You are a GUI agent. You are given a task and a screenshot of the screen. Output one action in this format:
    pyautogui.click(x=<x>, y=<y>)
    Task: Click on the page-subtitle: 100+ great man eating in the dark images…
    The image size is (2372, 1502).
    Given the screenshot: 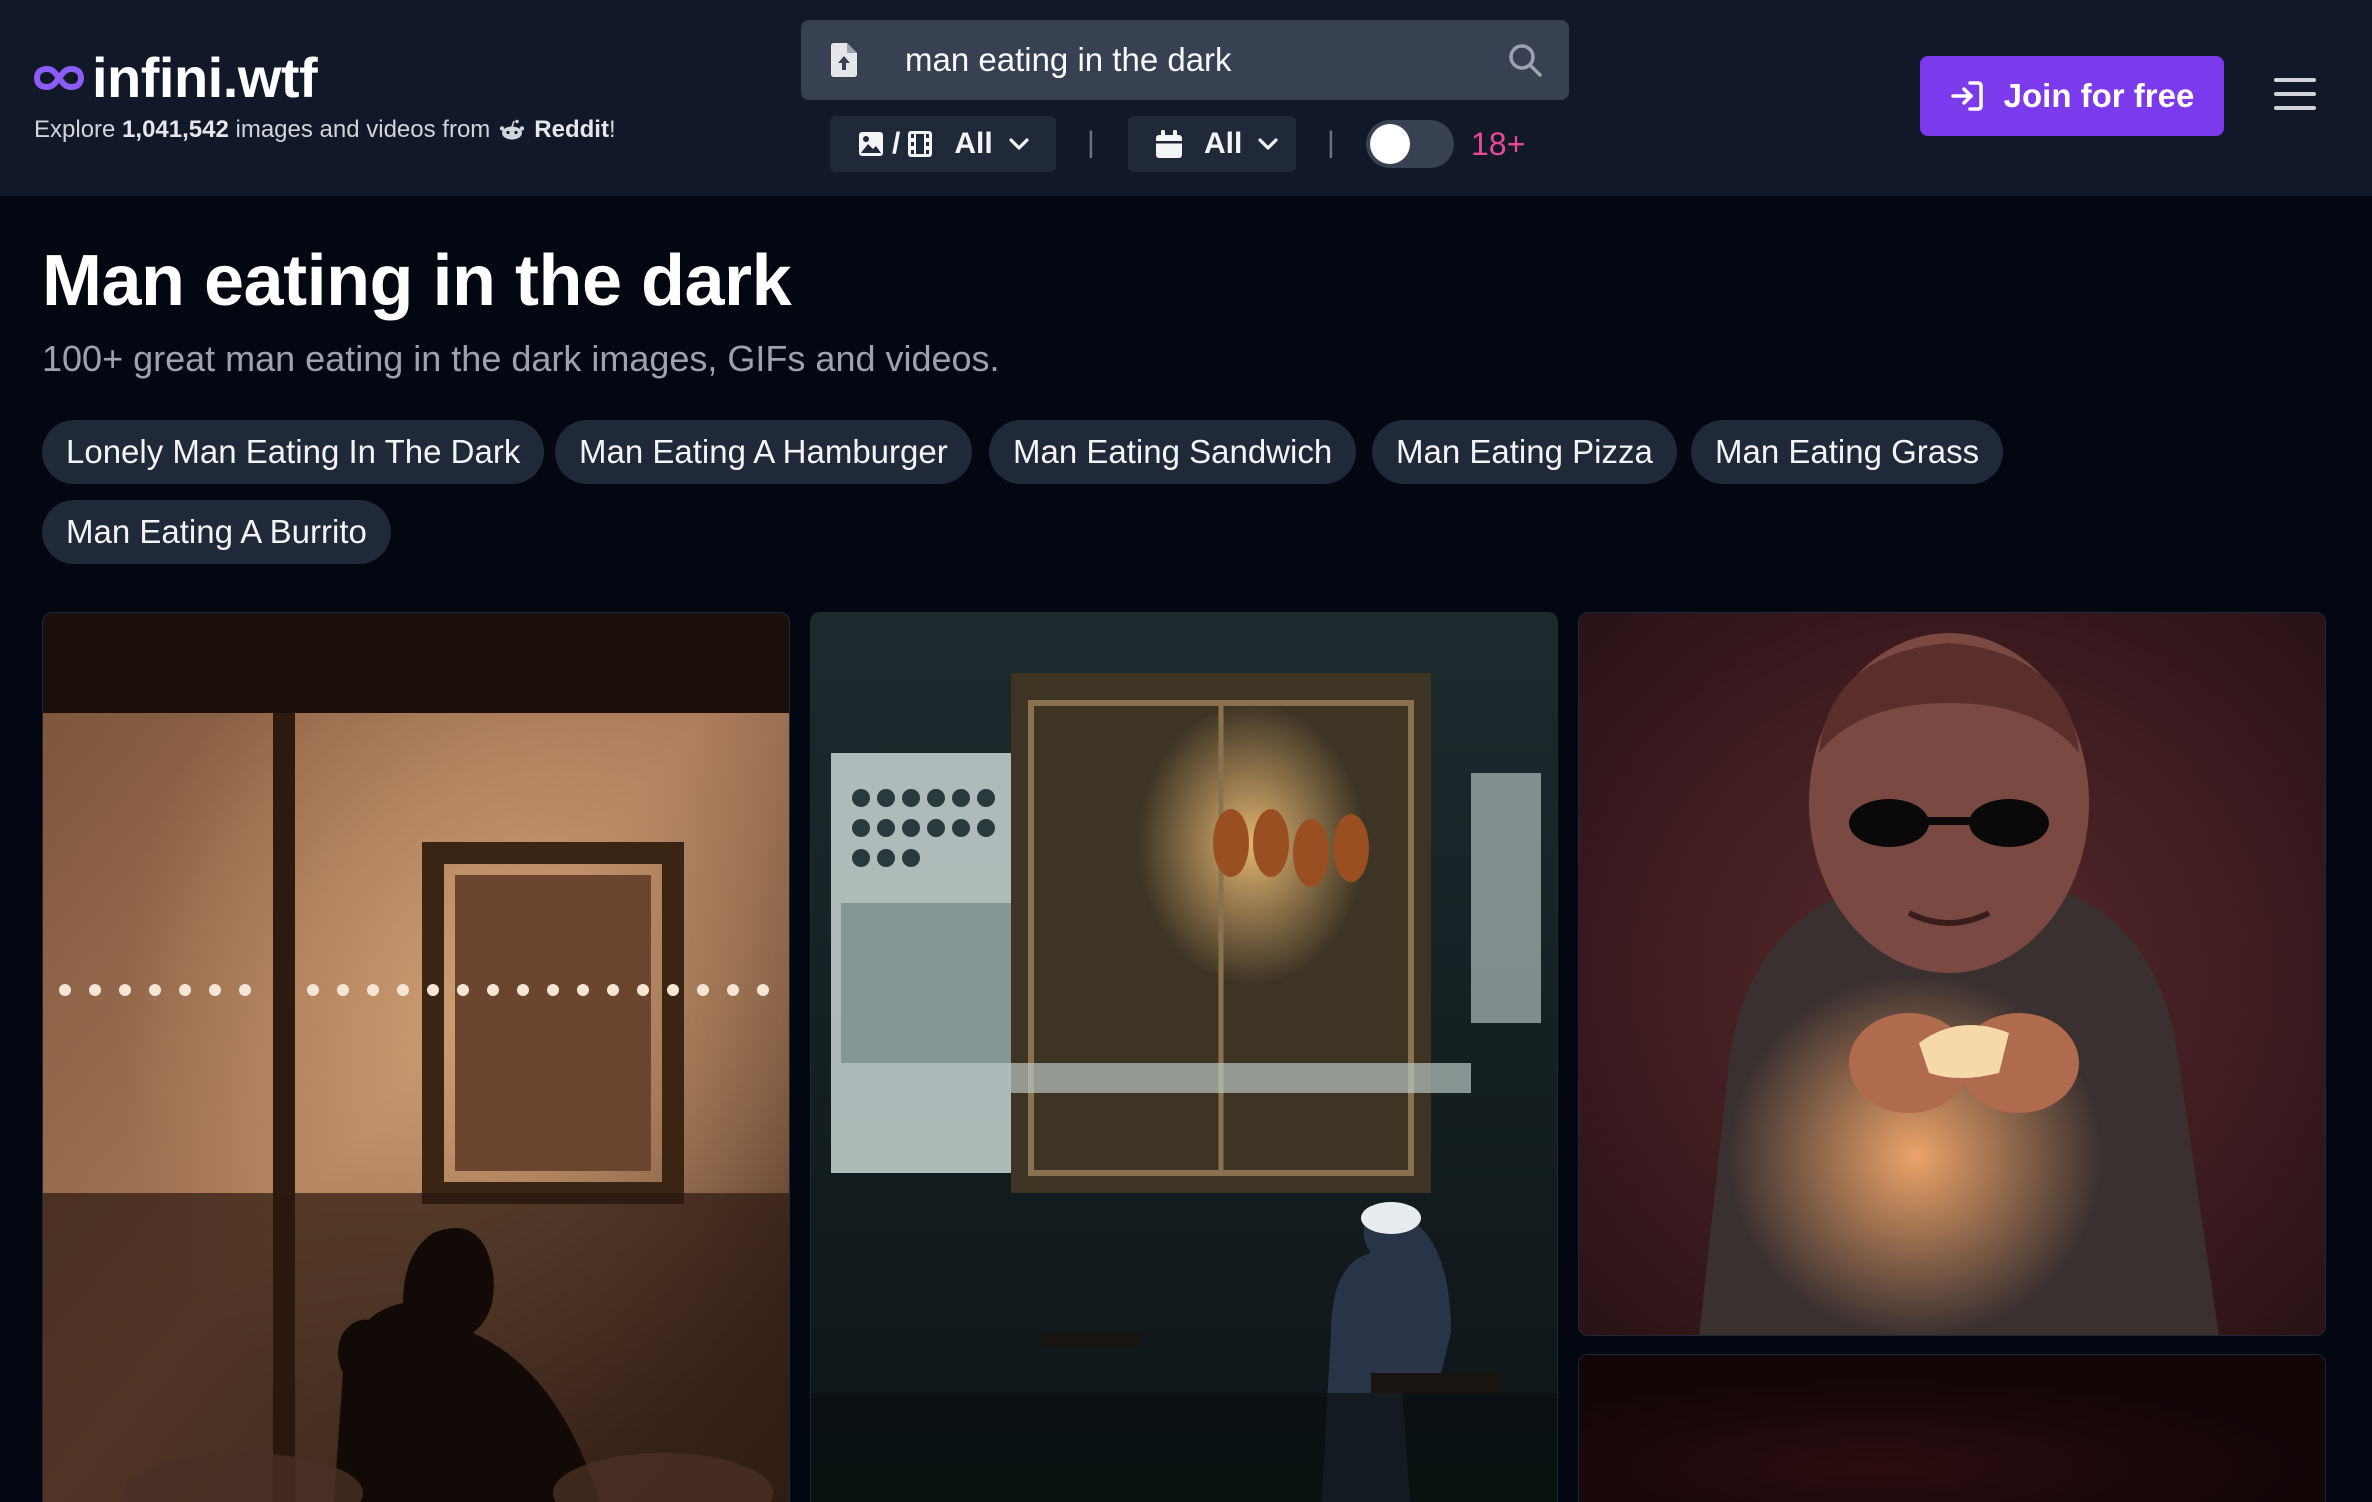 What is the action you would take?
    pyautogui.click(x=521, y=358)
    